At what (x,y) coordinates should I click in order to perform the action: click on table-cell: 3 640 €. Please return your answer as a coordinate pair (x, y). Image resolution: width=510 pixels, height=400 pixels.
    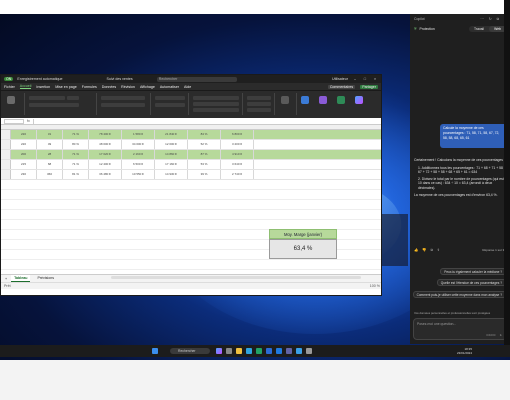
    Looking at the image, I should click on (237, 164).